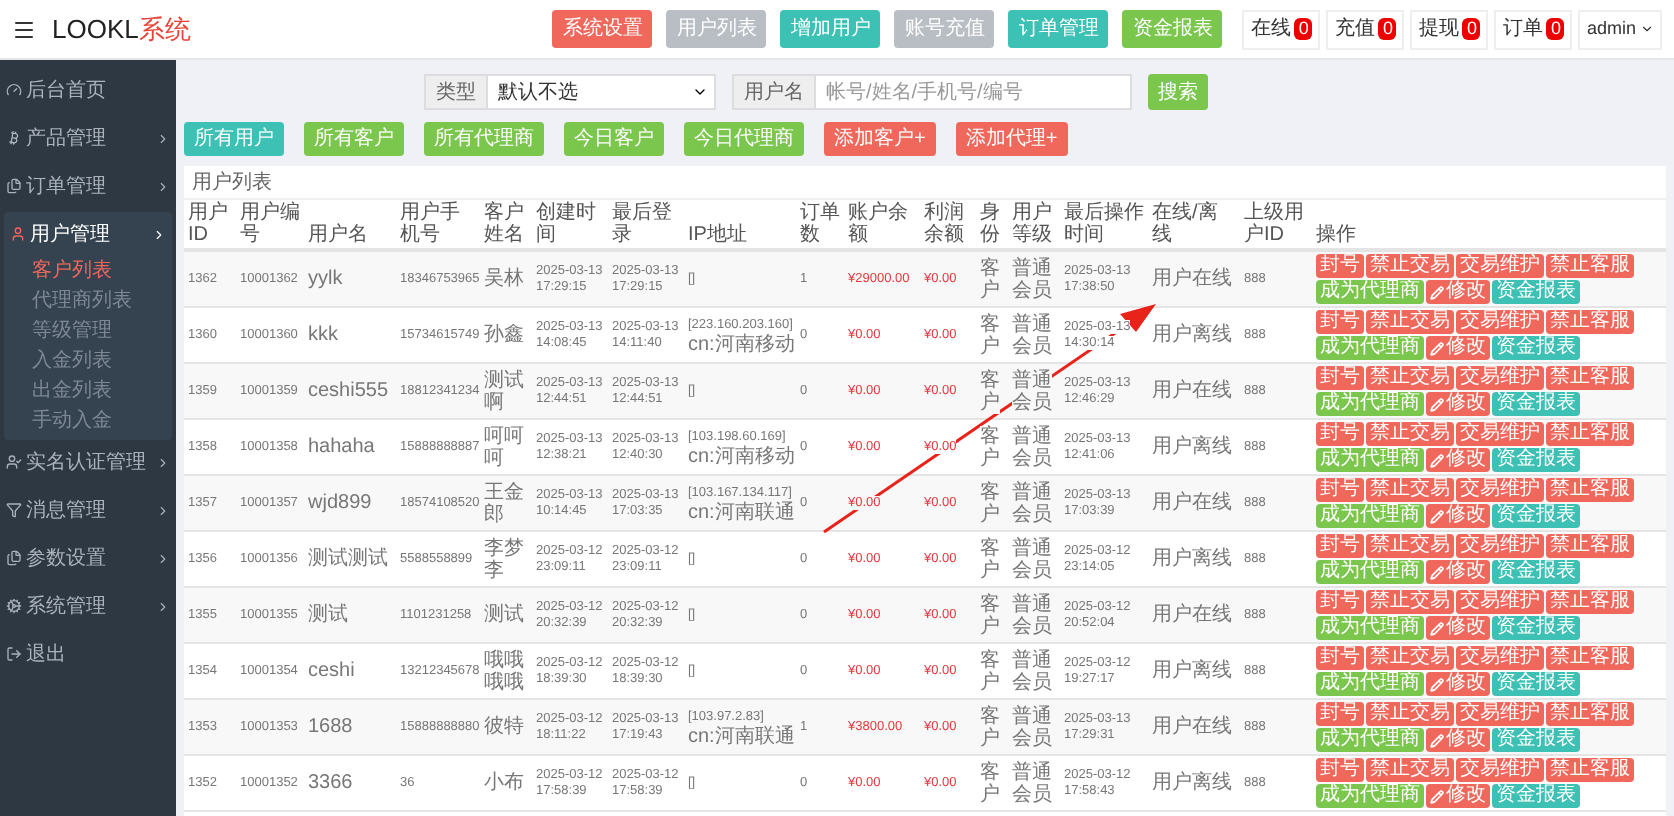 The image size is (1674, 816). Describe the element at coordinates (88, 462) in the screenshot. I see `sidebar-item: 实名认证管理` at that location.